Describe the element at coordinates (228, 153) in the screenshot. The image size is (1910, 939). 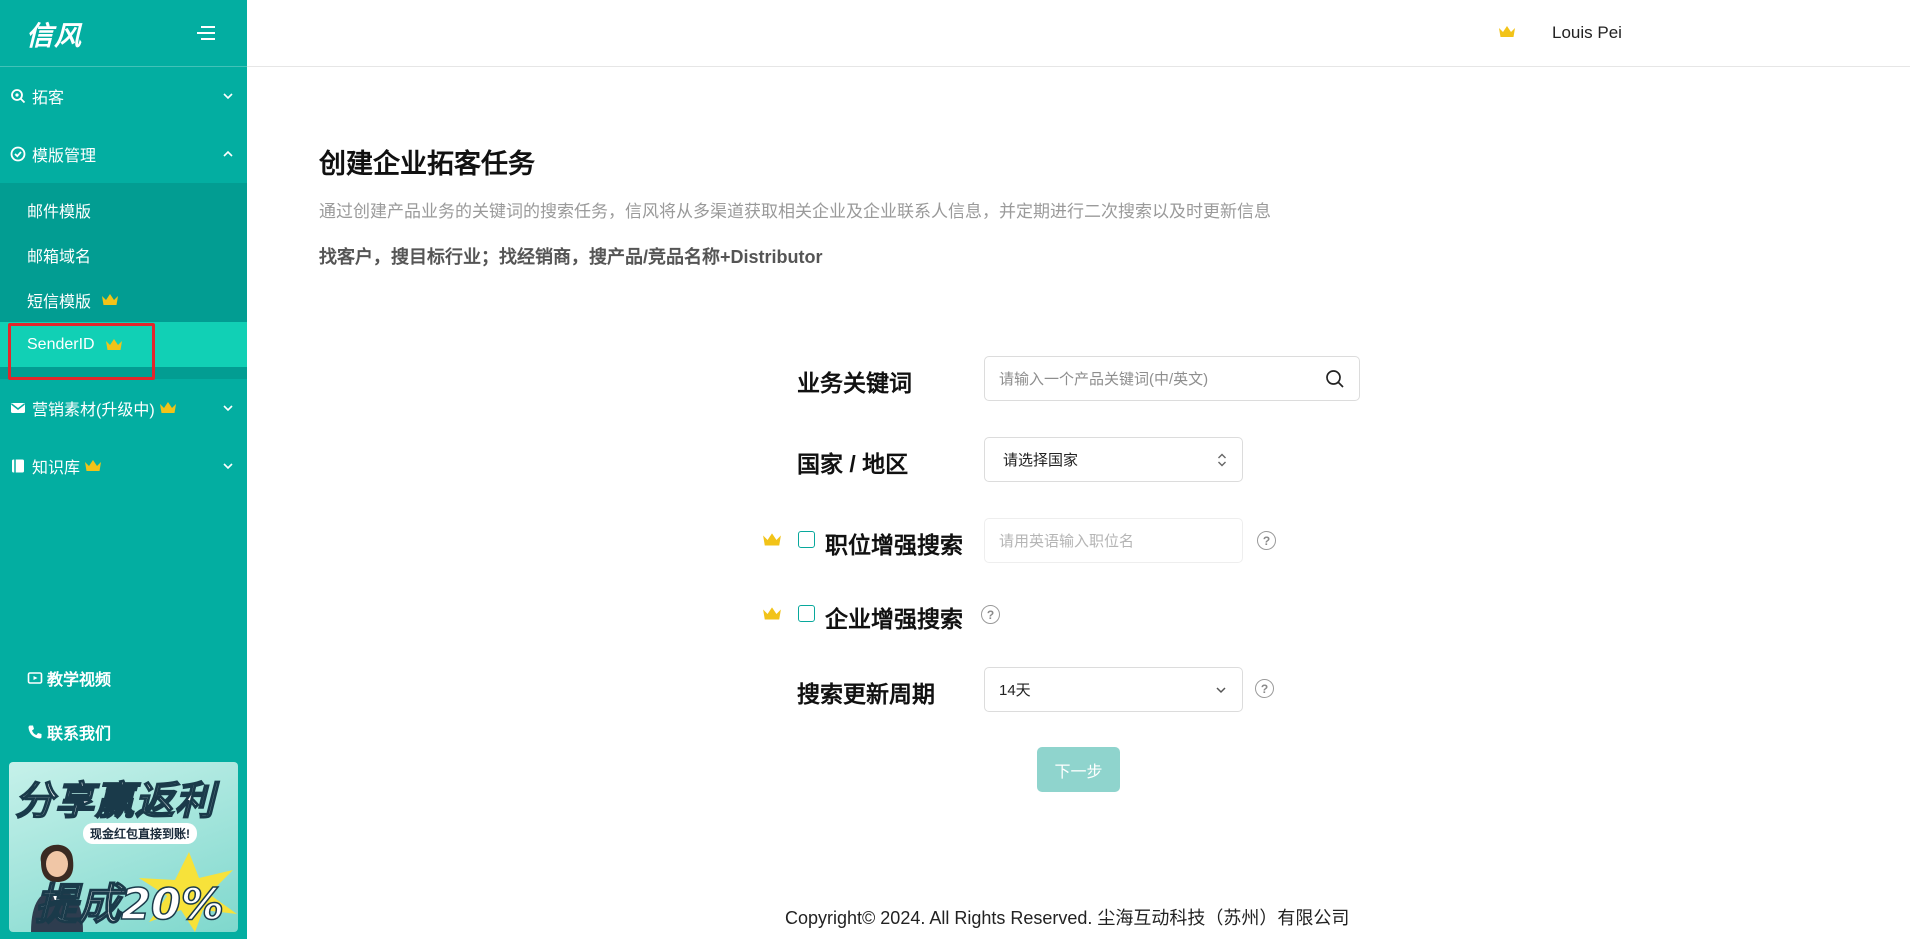
I see `chevron-up-icon` at that location.